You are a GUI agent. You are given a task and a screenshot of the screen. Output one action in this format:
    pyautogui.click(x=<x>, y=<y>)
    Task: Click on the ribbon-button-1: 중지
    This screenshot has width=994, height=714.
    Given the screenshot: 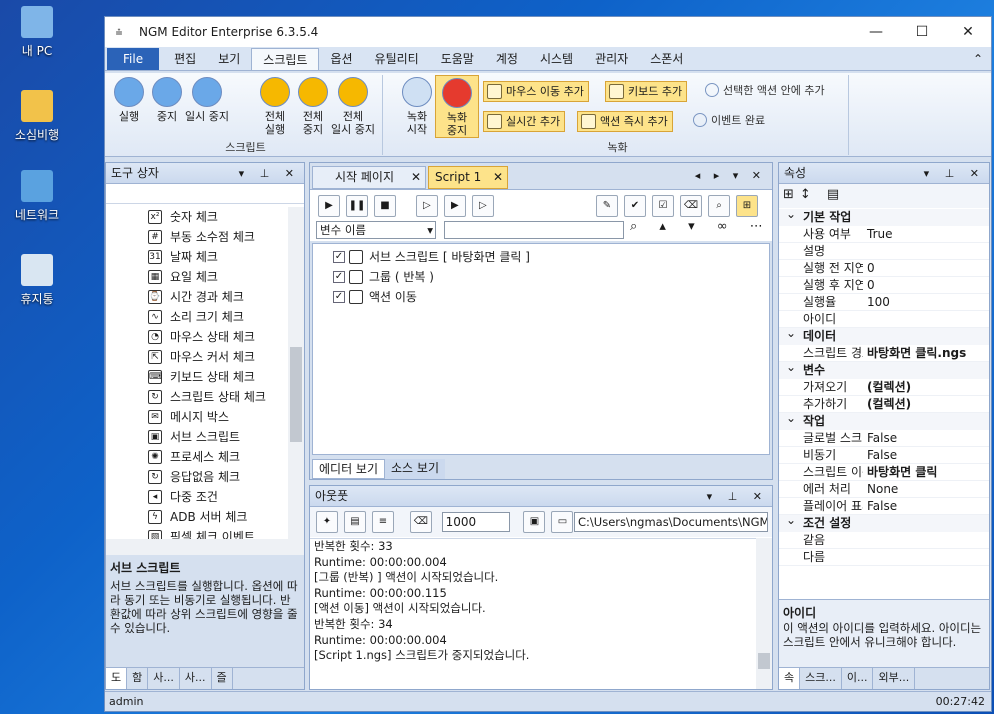 What is the action you would take?
    pyautogui.click(x=167, y=99)
    